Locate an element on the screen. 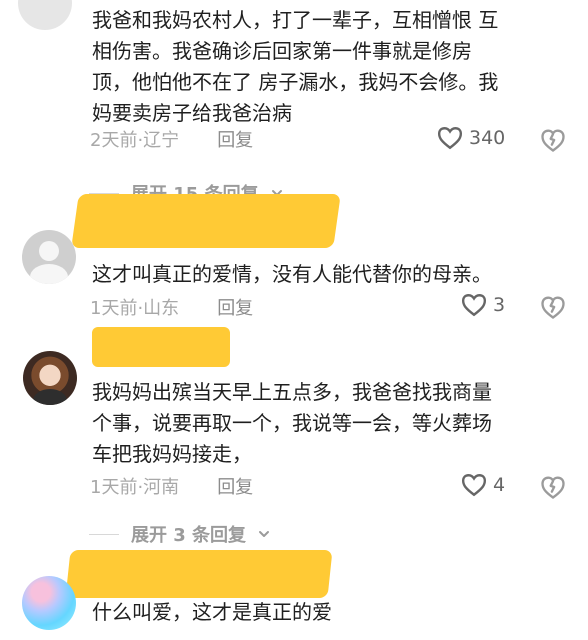 This screenshot has height=640, width=588. comment-time-location: 1天前·河南 is located at coordinates (135, 487).